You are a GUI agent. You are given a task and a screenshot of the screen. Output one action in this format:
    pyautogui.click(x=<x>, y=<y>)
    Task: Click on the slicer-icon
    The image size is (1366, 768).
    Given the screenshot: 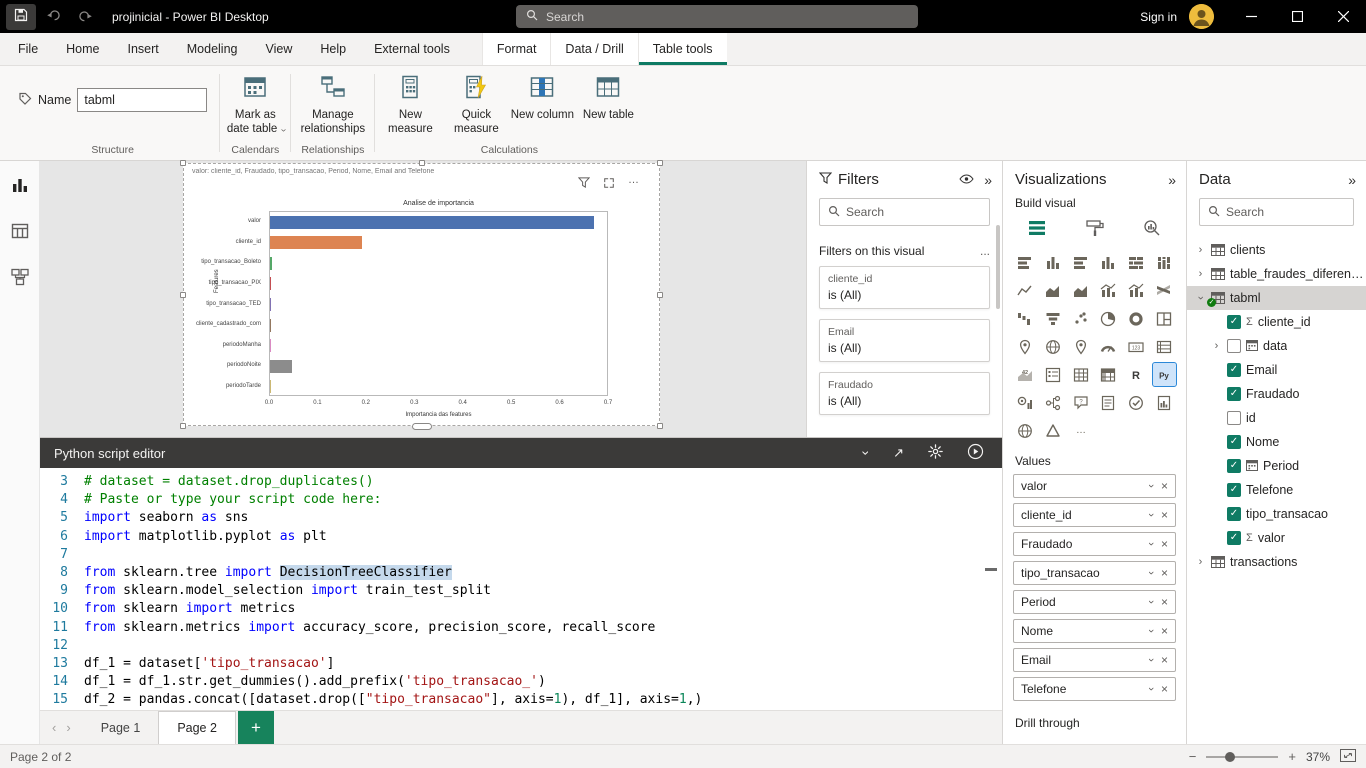 What is the action you would take?
    pyautogui.click(x=1052, y=374)
    